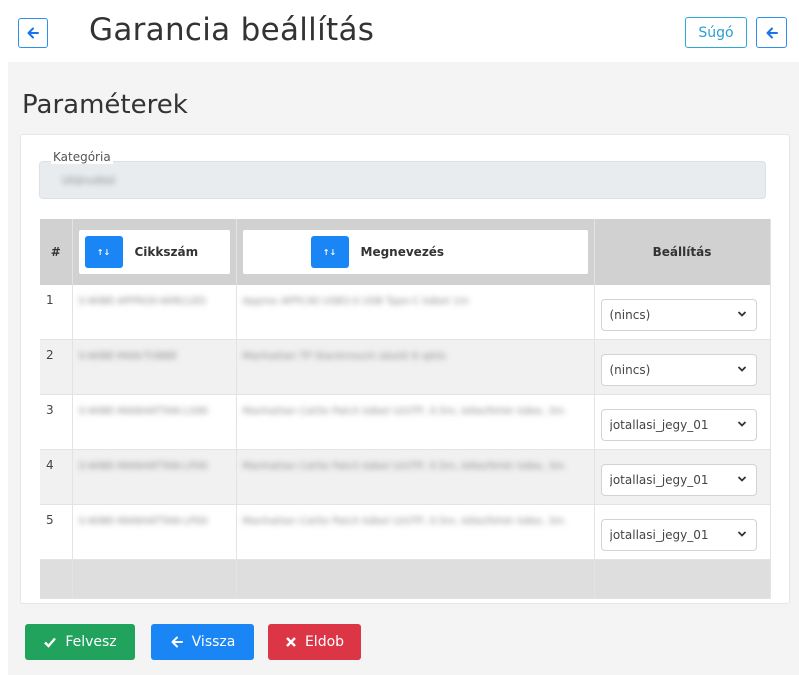 This screenshot has width=799, height=675. I want to click on row-index: 4, so click(56, 477).